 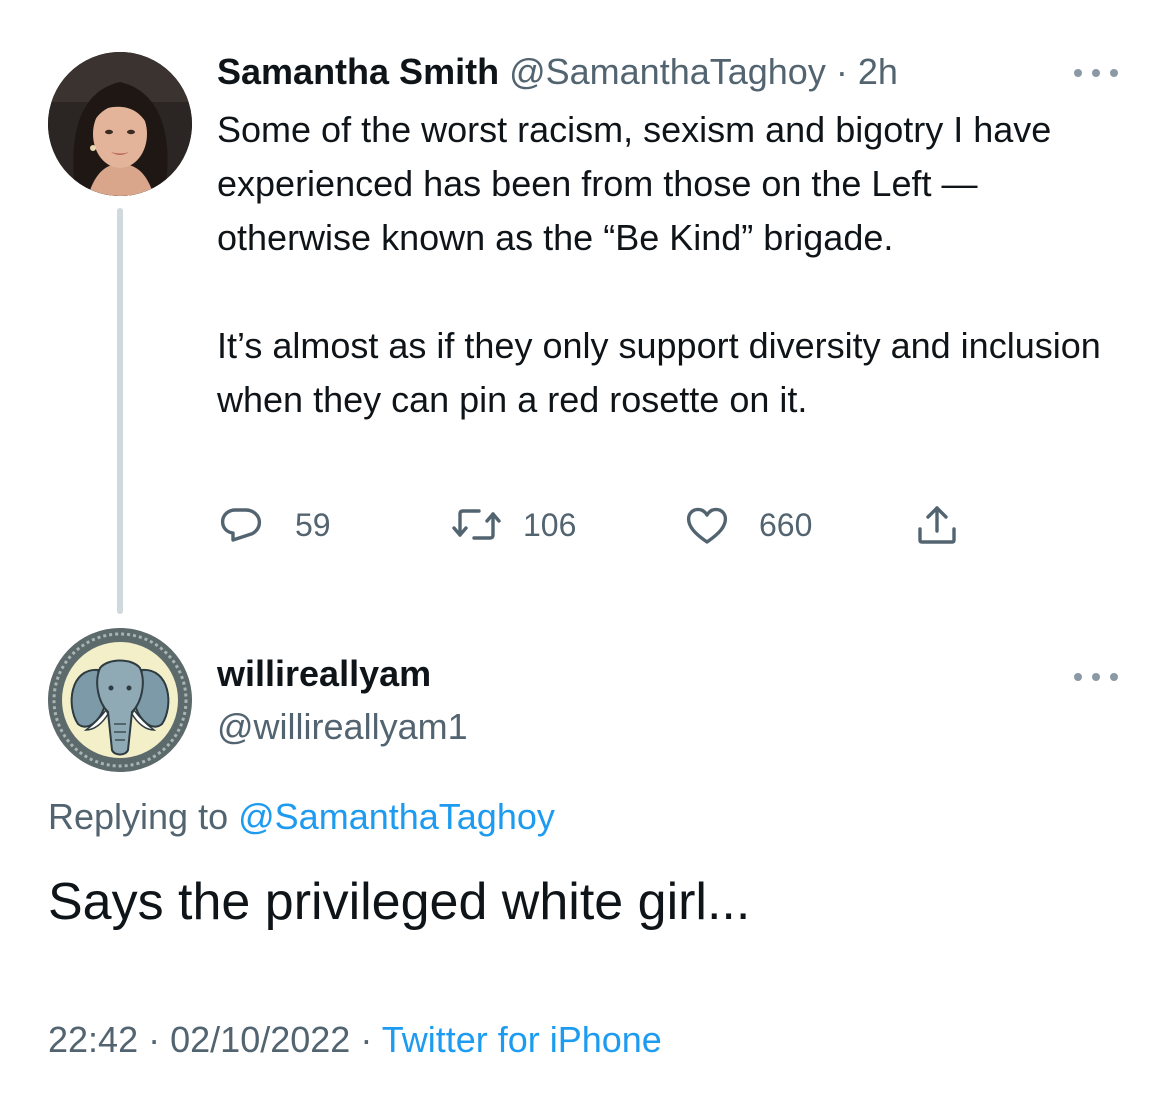 I want to click on reply-count: 59, so click(x=313, y=524).